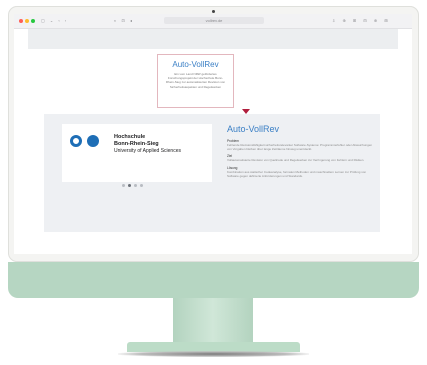  Describe the element at coordinates (147, 151) in the screenshot. I see `logo-text-subtitle: University of Applied Sciences` at that location.